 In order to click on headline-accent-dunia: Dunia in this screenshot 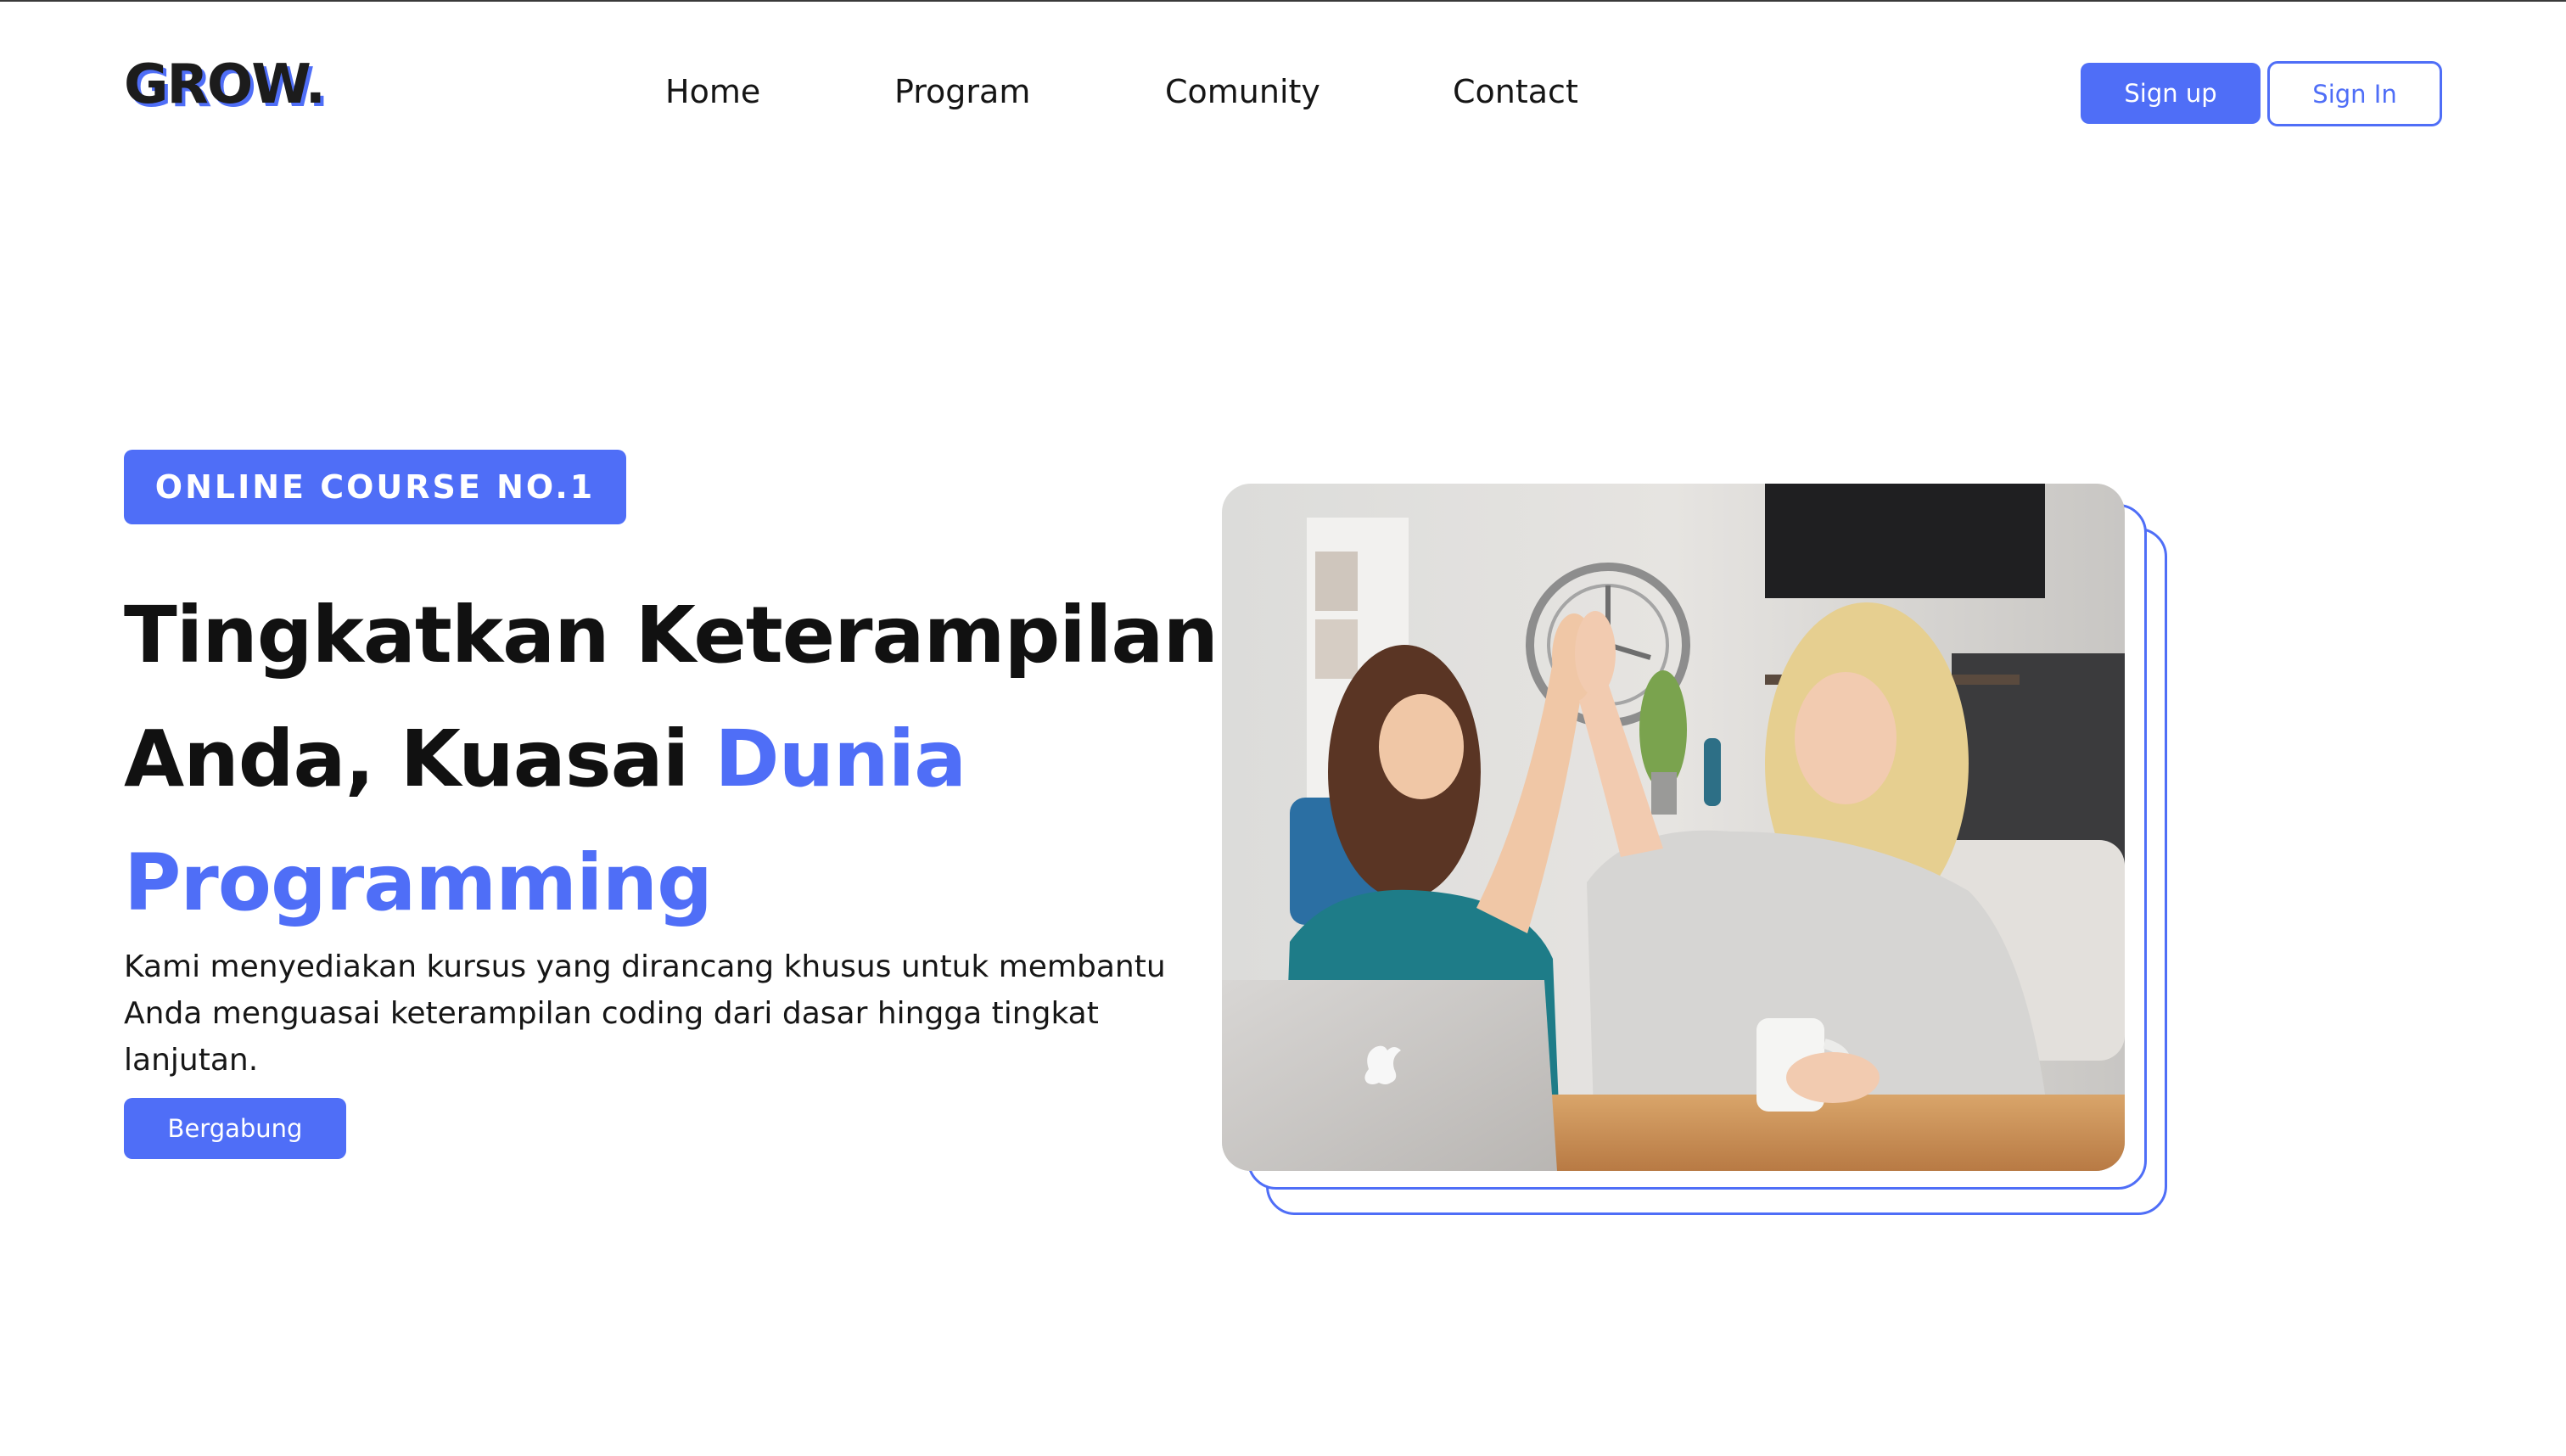, I will do `click(840, 759)`.